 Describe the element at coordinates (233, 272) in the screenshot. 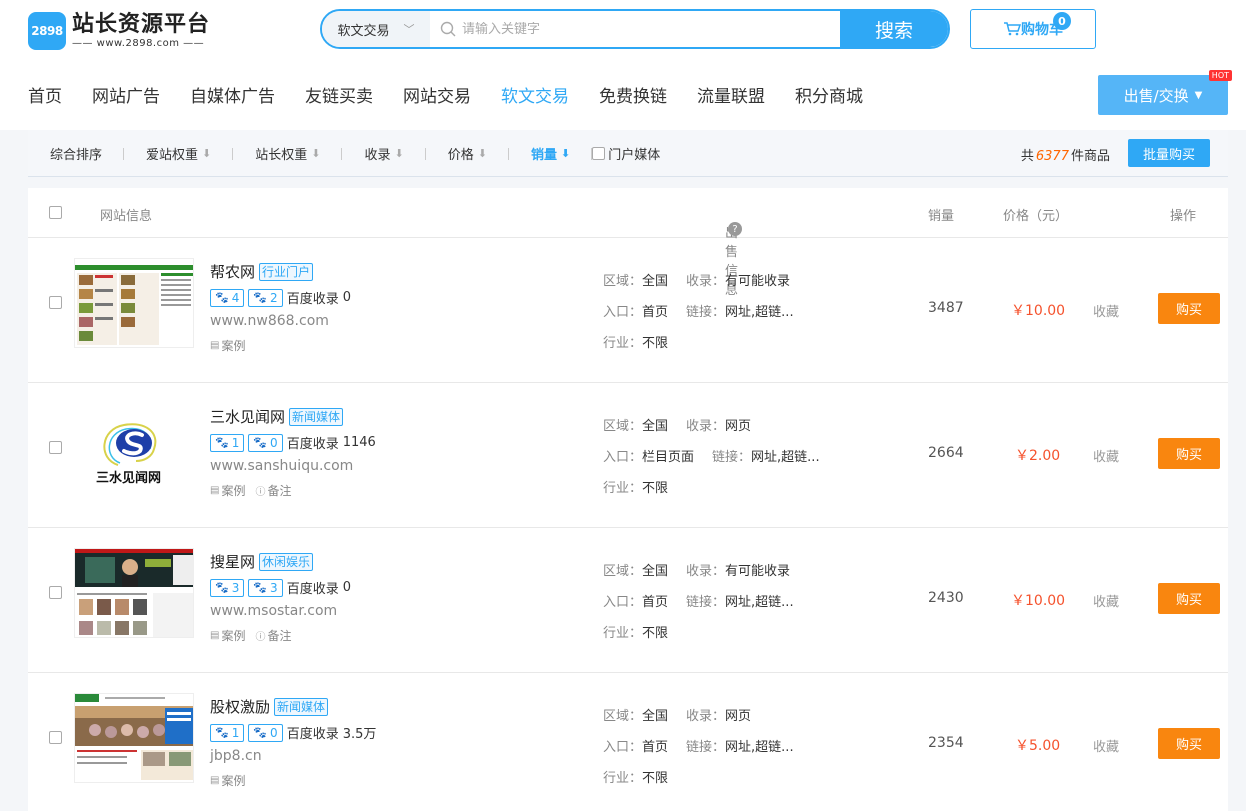

I see `site-name-text: 帮农网` at that location.